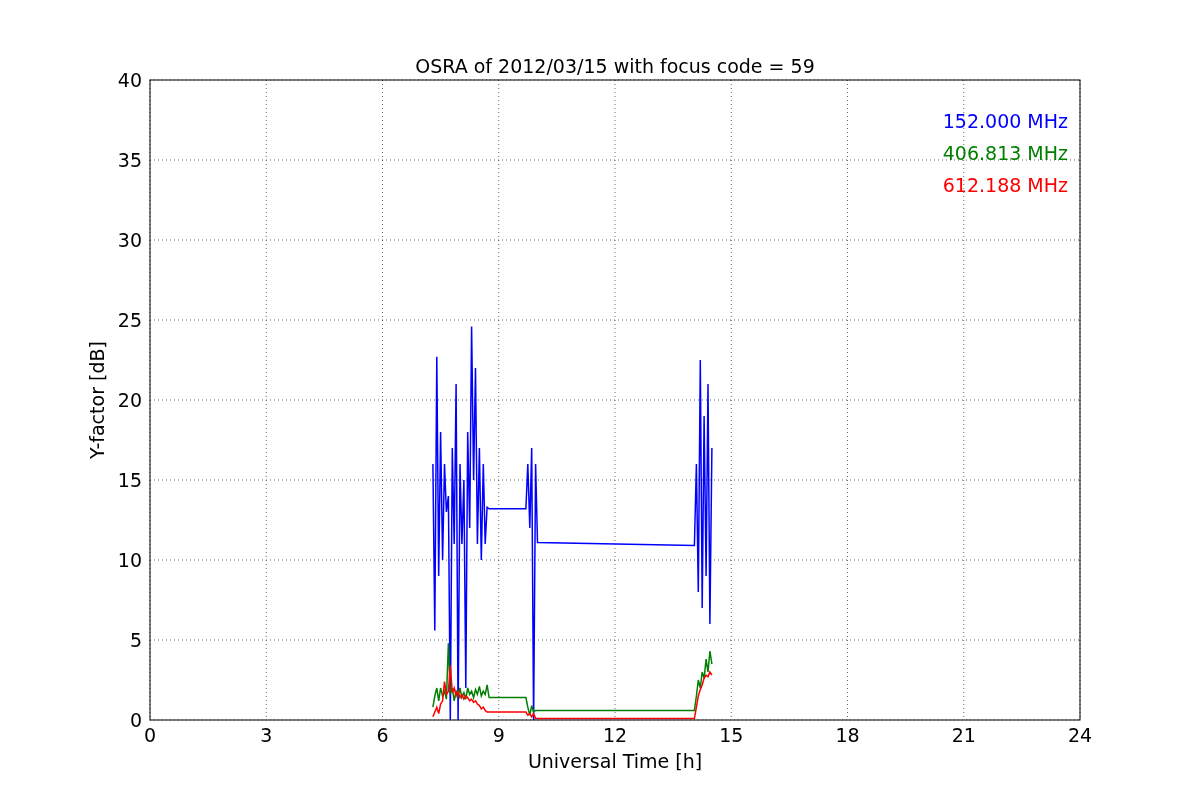 The width and height of the screenshot is (1200, 800). What do you see at coordinates (847, 735) in the screenshot?
I see `tick-label: 18` at bounding box center [847, 735].